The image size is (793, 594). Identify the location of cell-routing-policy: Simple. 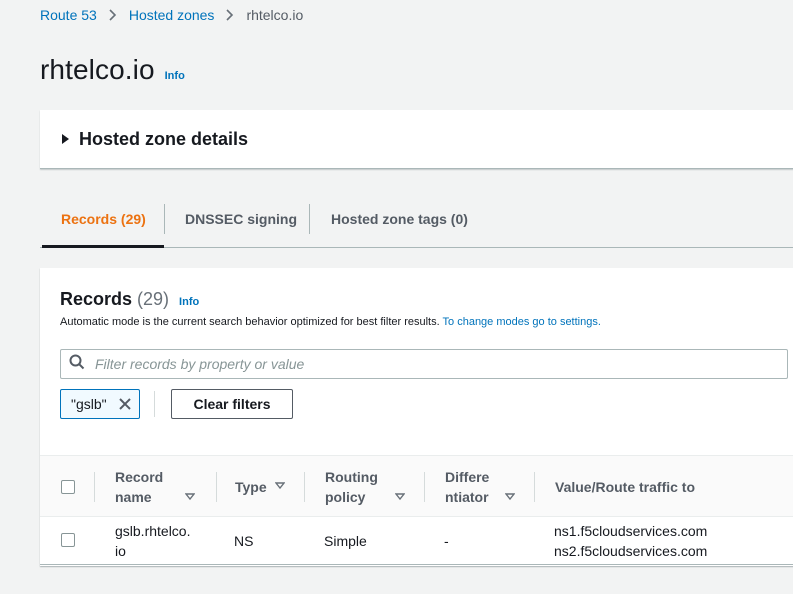
(345, 541).